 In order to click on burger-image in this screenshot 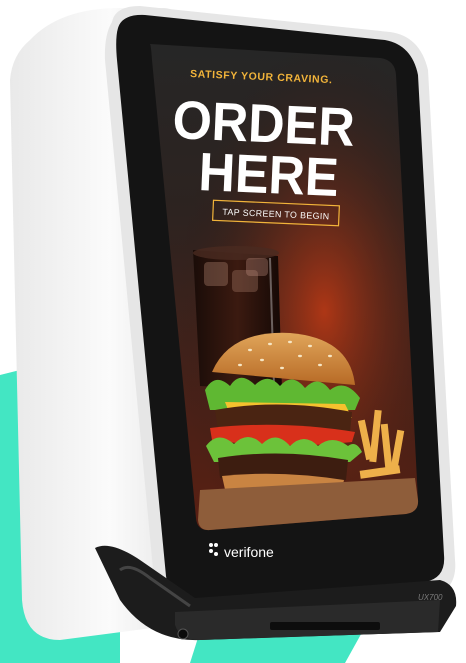, I will do `click(283, 416)`.